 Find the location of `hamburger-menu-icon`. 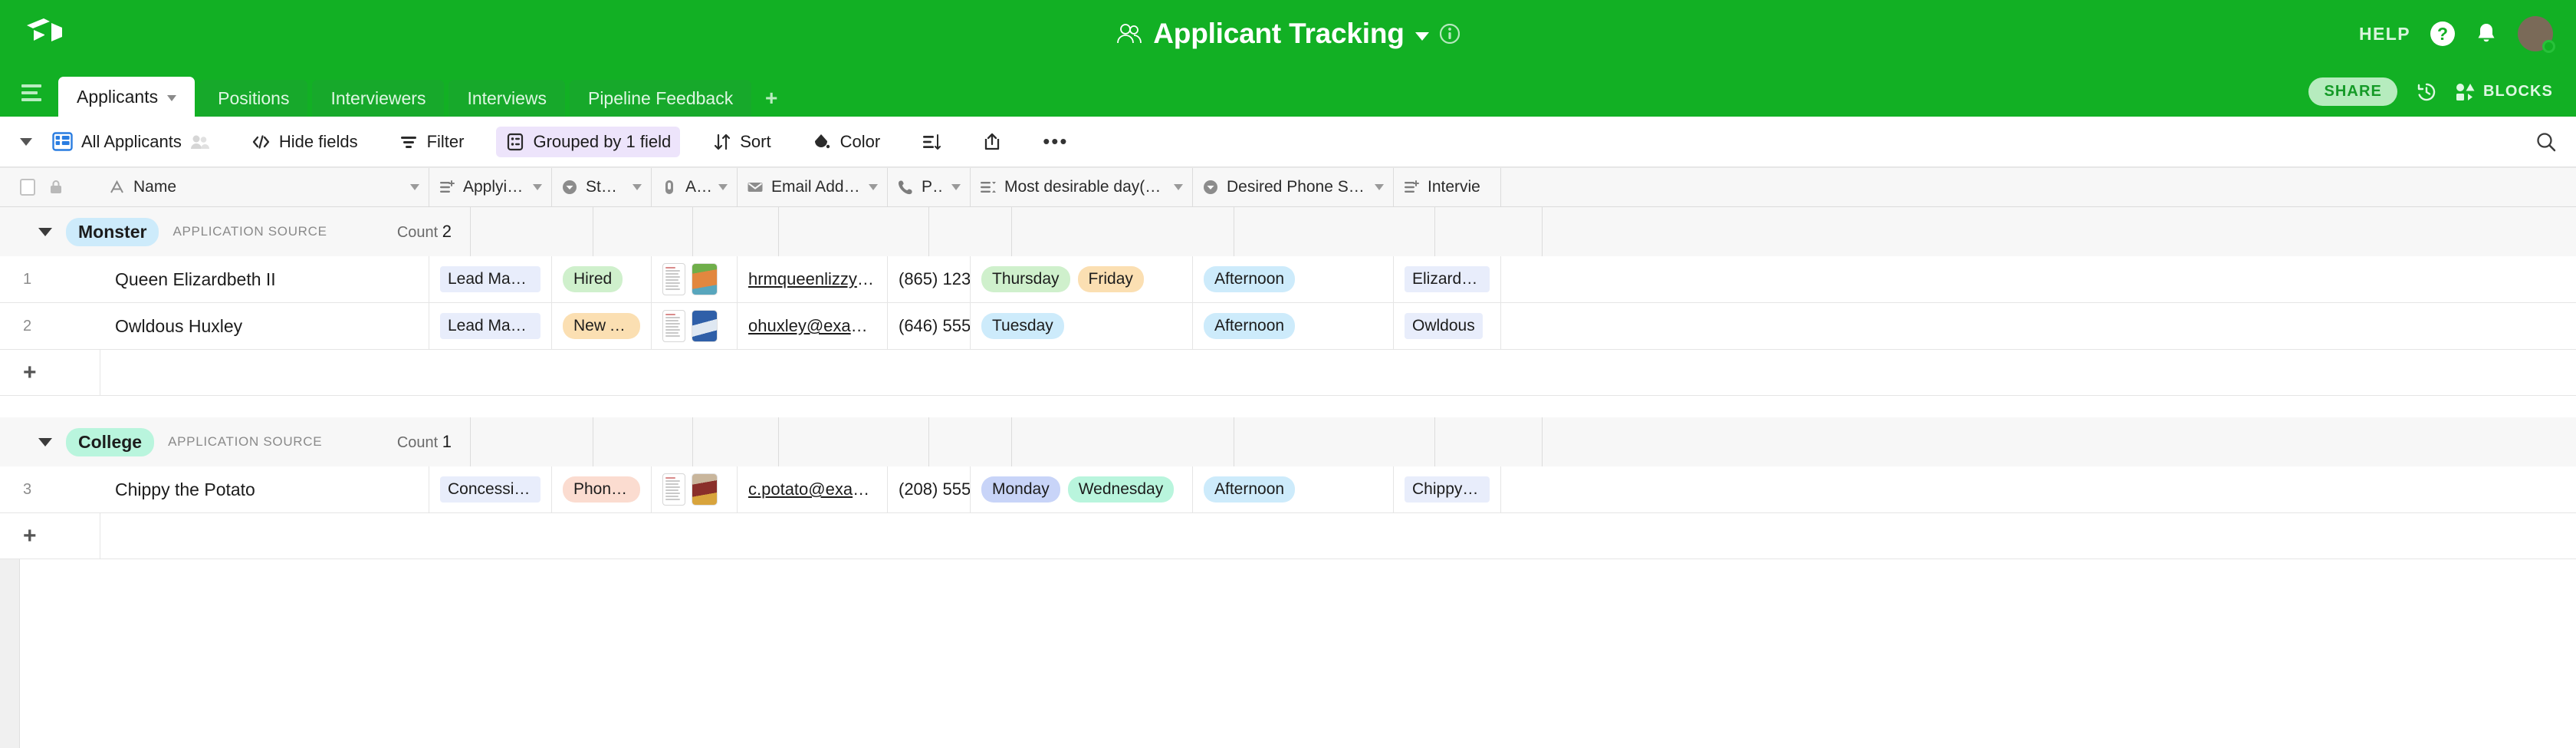

hamburger-menu-icon is located at coordinates (31, 92).